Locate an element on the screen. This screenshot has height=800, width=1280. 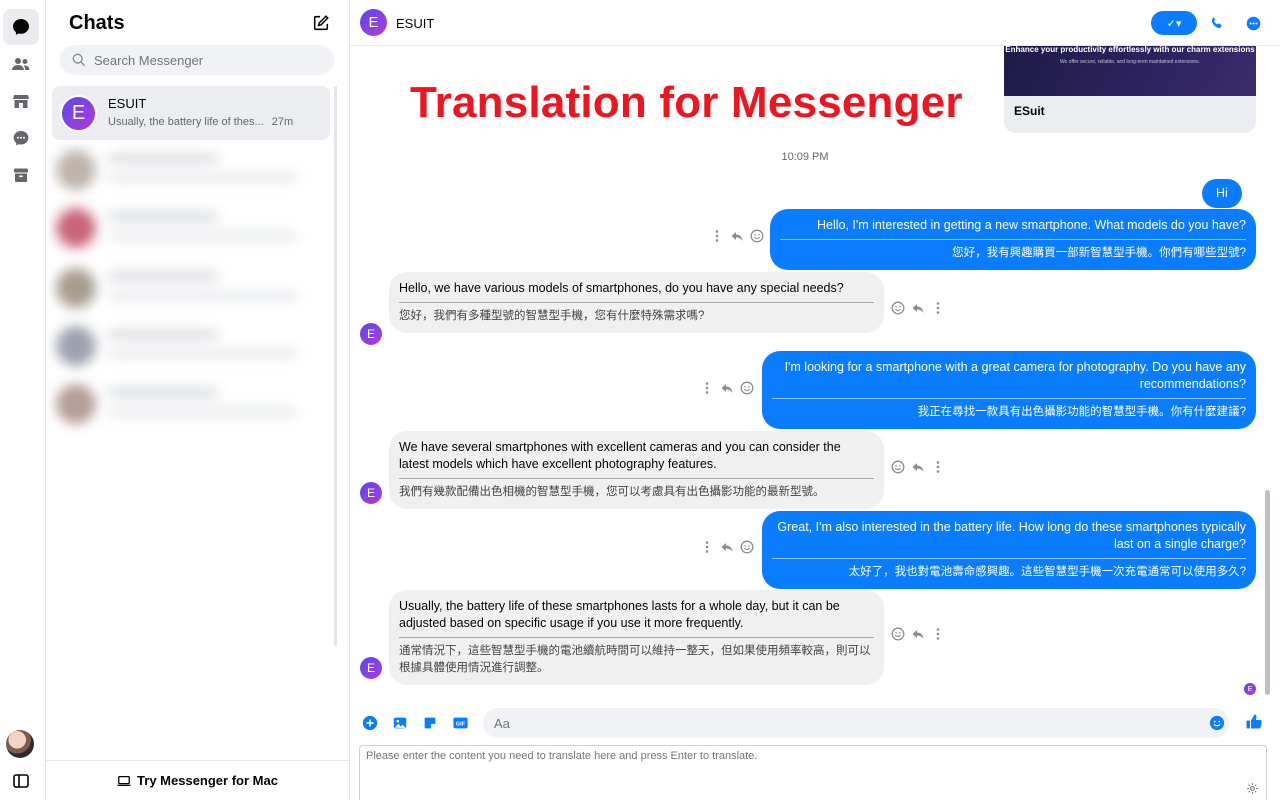
message-timestamp: 10:09 PM is located at coordinates (805, 157).